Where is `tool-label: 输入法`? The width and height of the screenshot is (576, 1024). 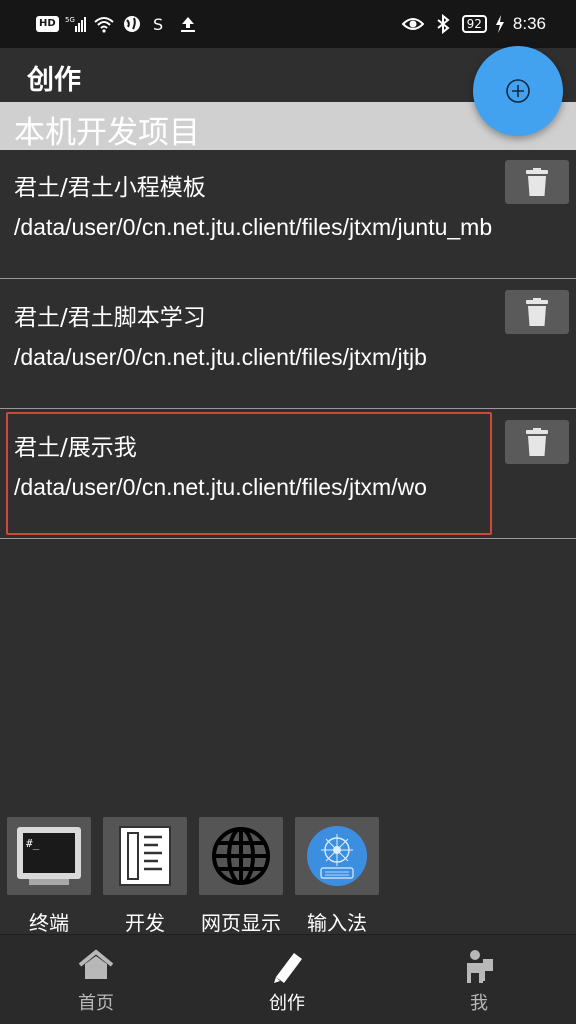 tool-label: 输入法 is located at coordinates (337, 923).